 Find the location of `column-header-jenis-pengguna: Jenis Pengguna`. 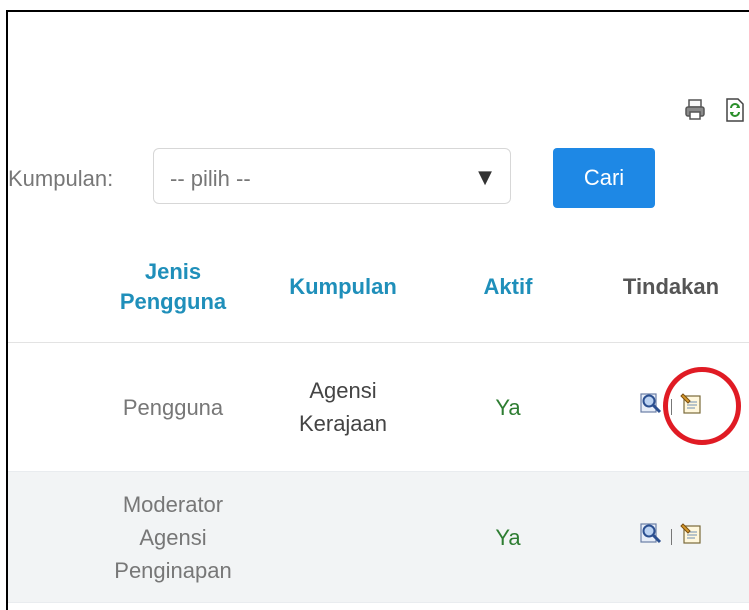

column-header-jenis-pengguna: Jenis Pengguna is located at coordinates (173, 287).